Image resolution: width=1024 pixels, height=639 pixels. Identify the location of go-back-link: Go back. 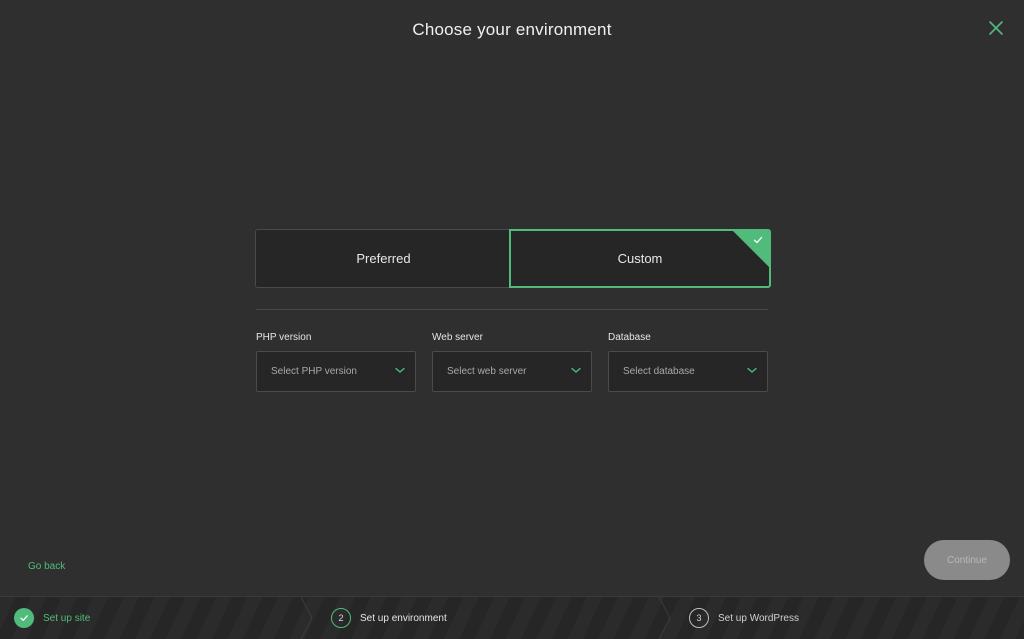
(46, 566).